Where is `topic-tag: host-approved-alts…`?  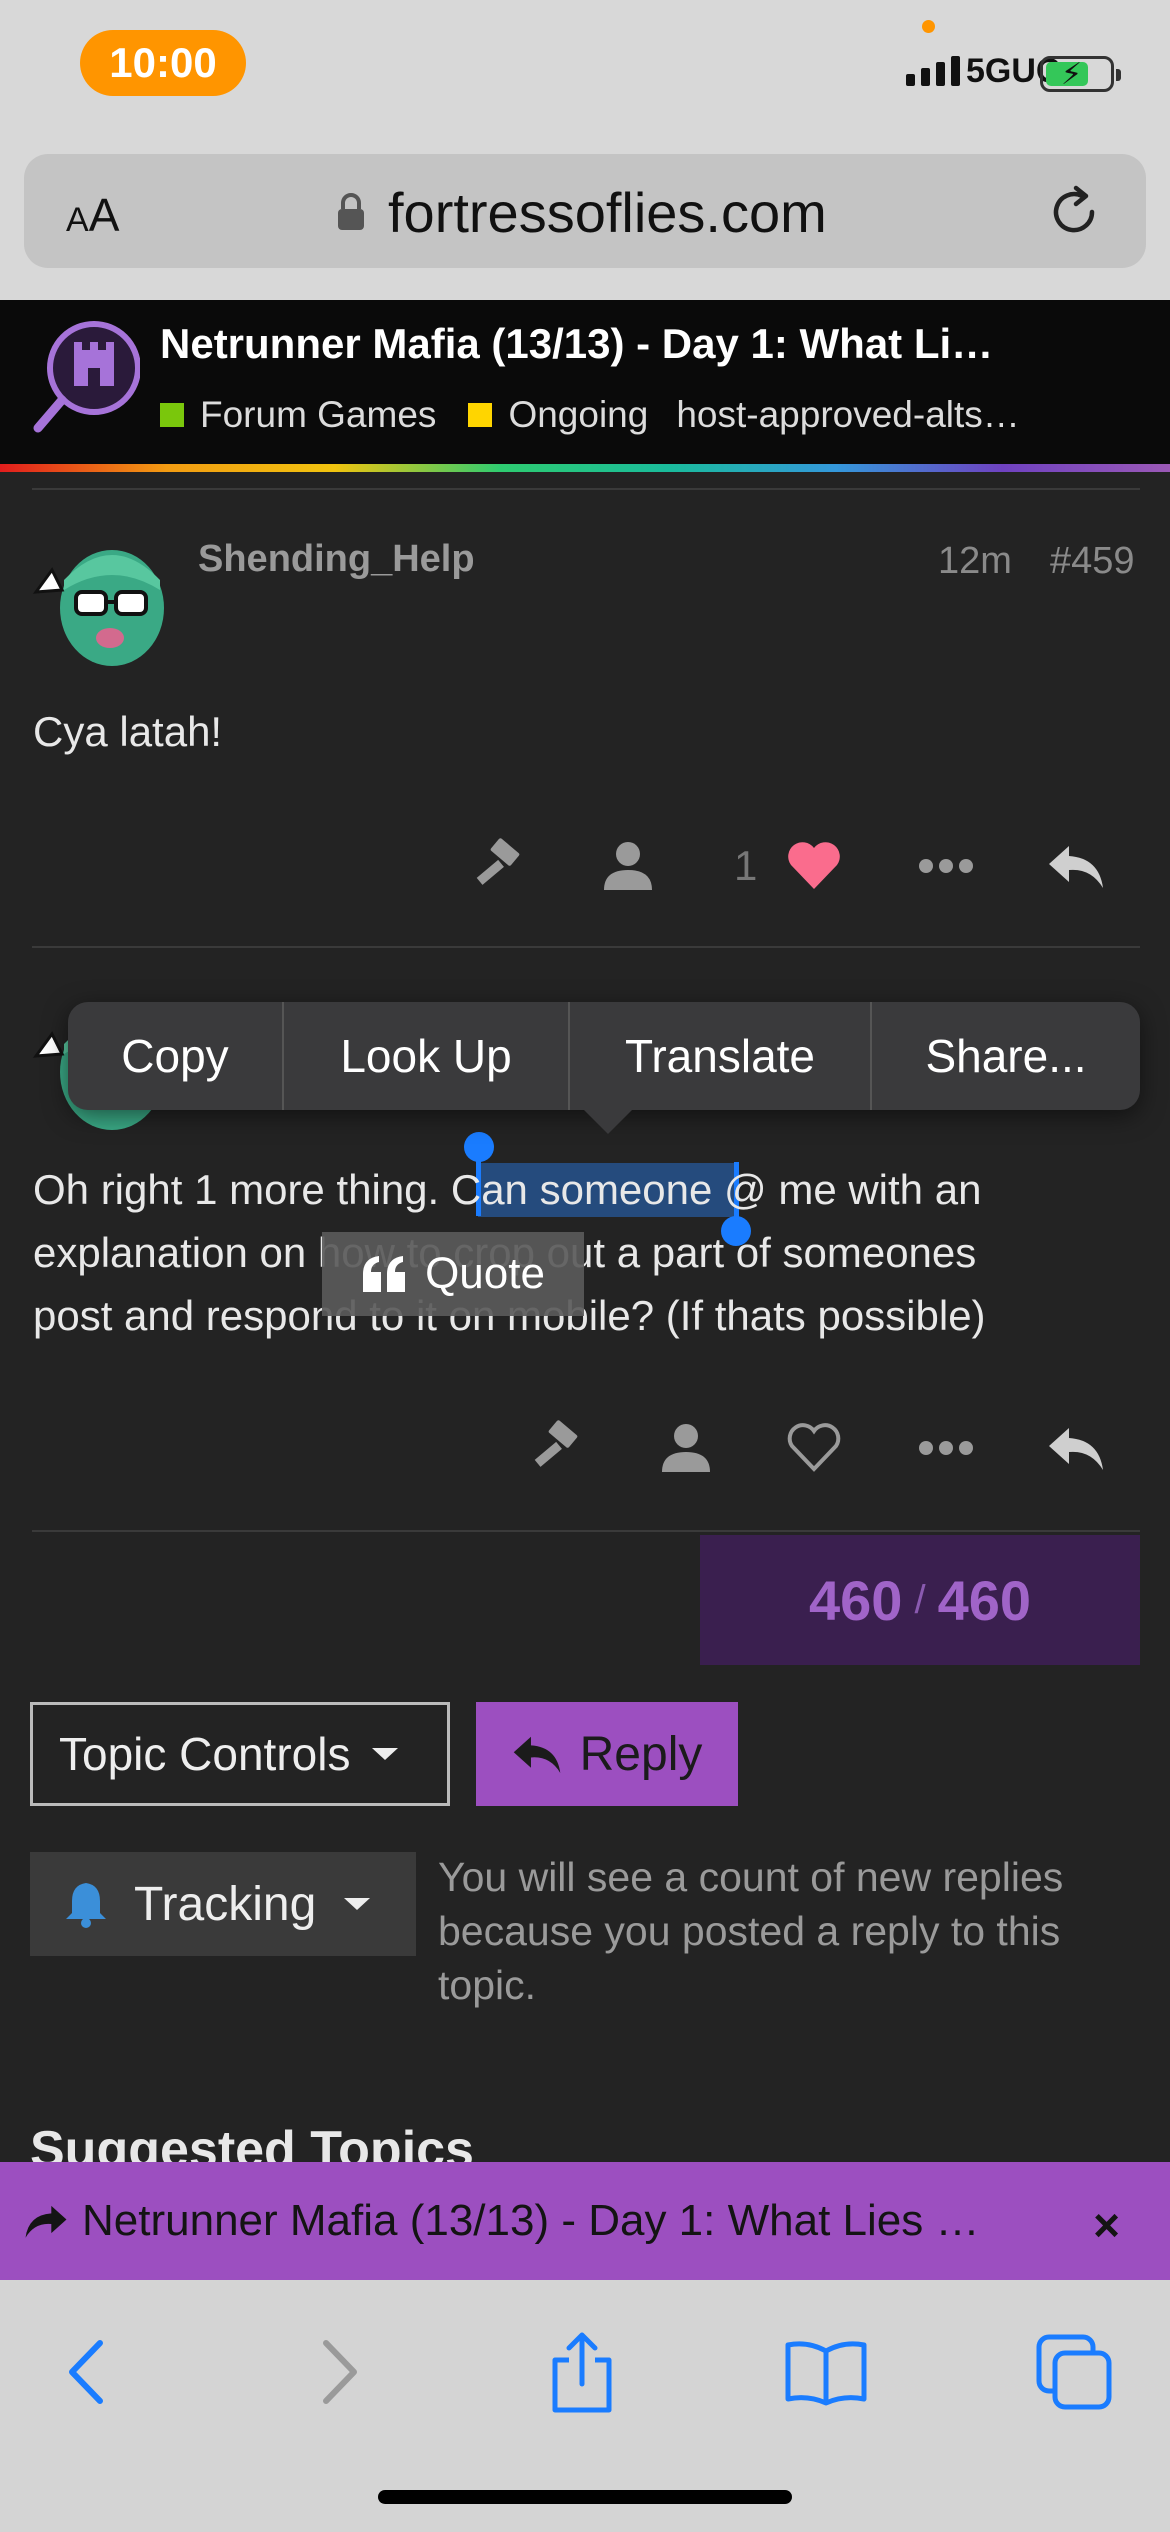 topic-tag: host-approved-alts… is located at coordinates (847, 415).